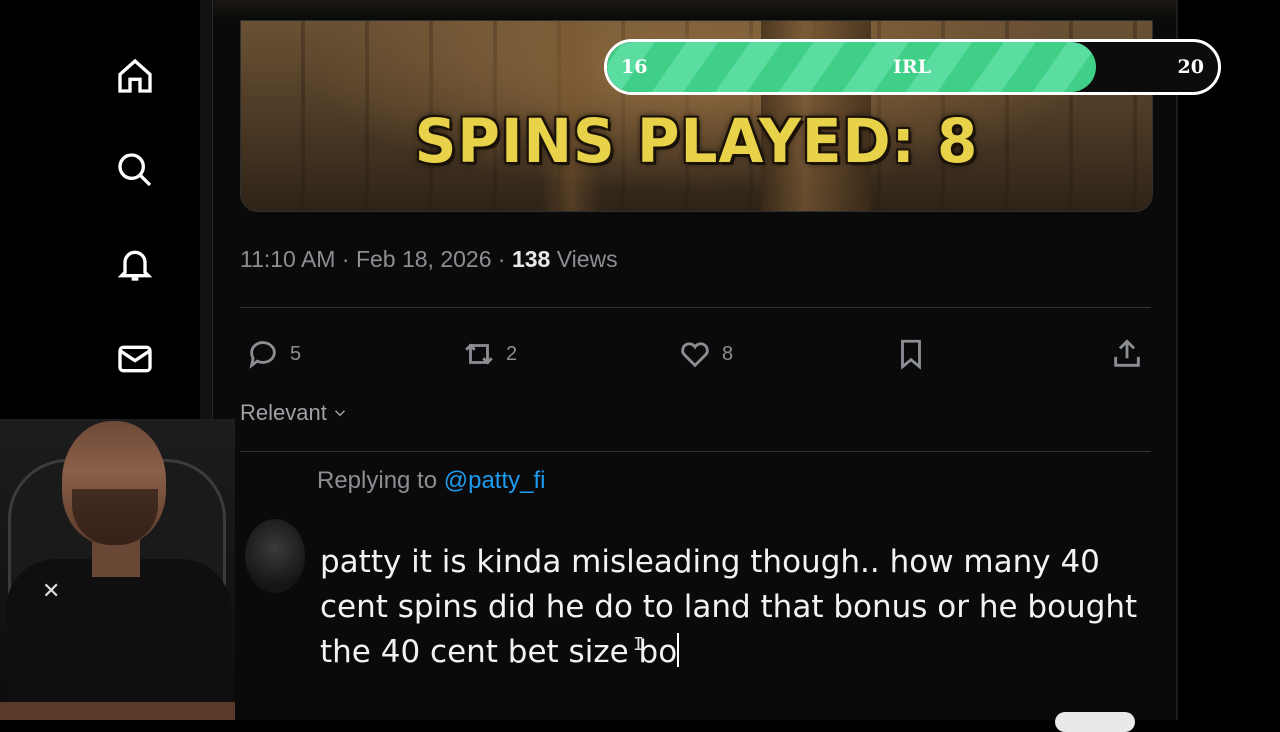 Image resolution: width=1280 pixels, height=732 pixels. What do you see at coordinates (694, 10) in the screenshot?
I see `top-fade` at bounding box center [694, 10].